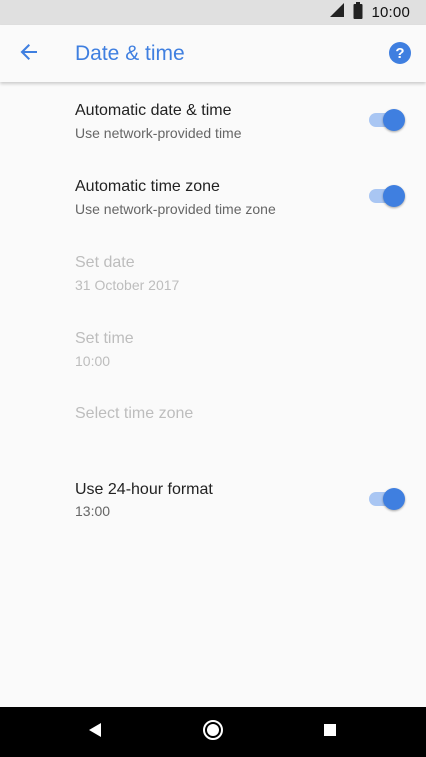 The image size is (426, 757). What do you see at coordinates (337, 12) in the screenshot?
I see `signal-icon` at bounding box center [337, 12].